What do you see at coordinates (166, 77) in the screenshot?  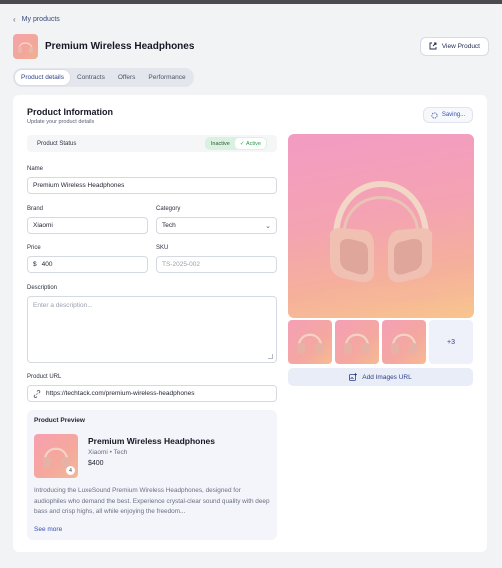 I see `tab-performance: Performance` at bounding box center [166, 77].